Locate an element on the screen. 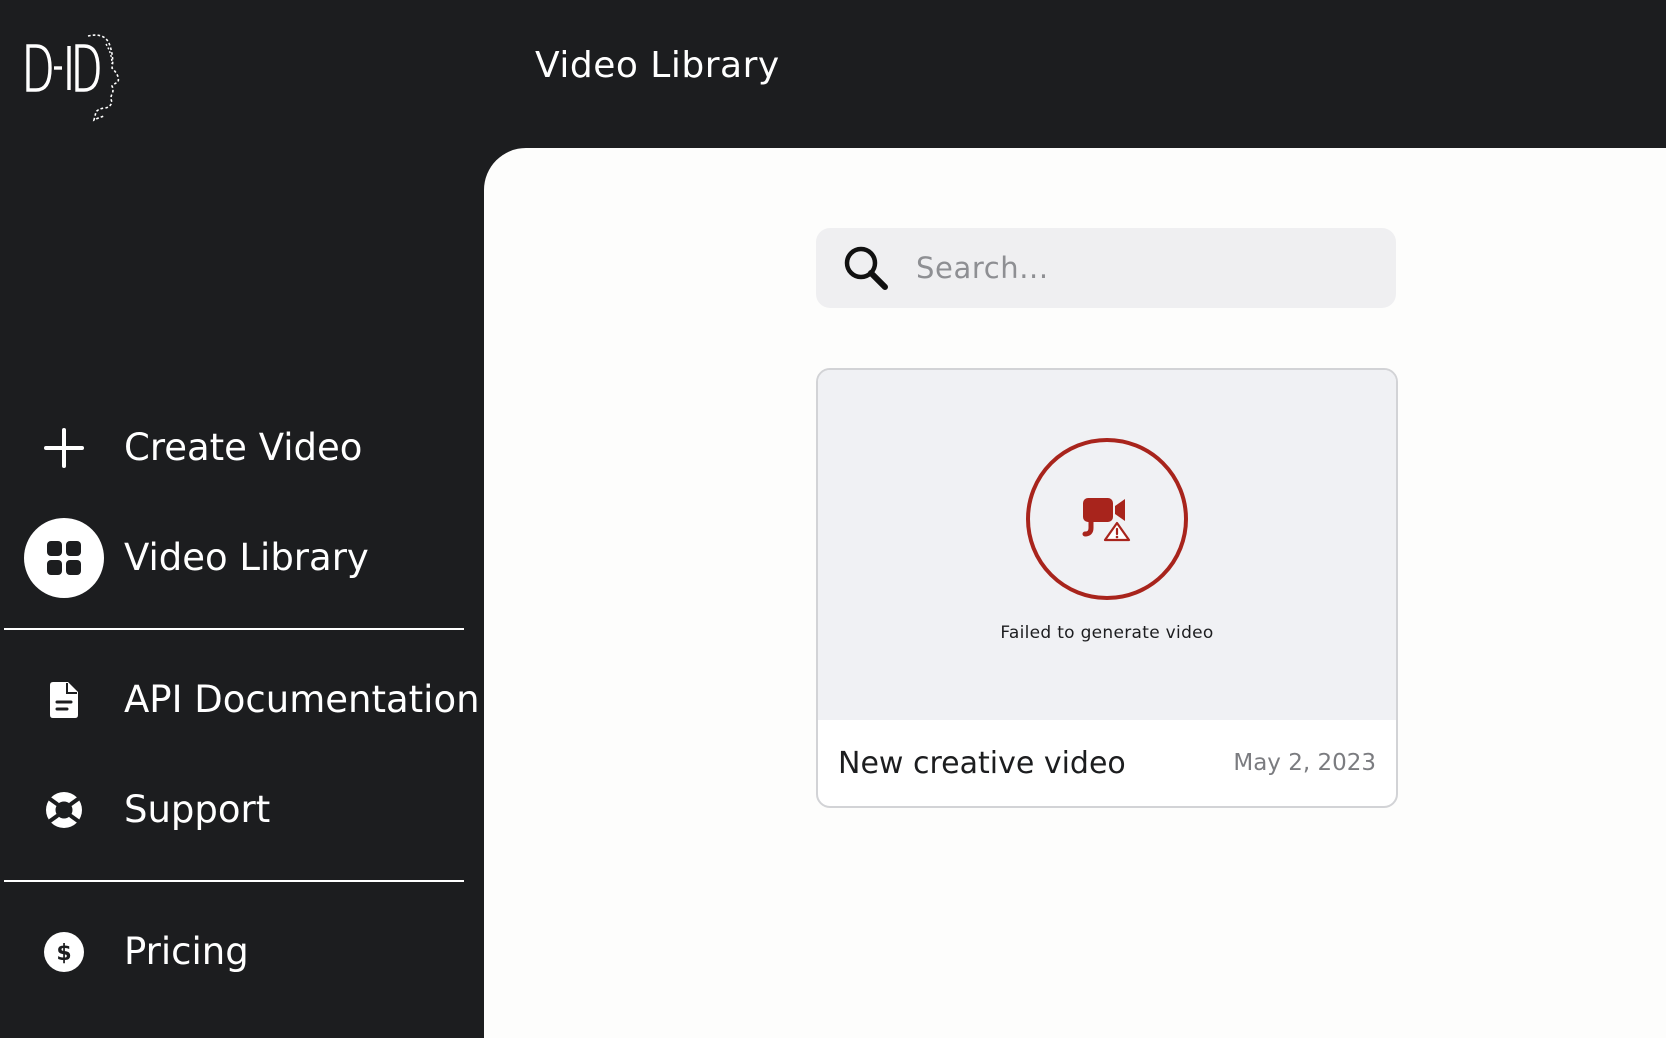 The height and width of the screenshot is (1038, 1666). sidebar-item-label: Create Video is located at coordinates (243, 447).